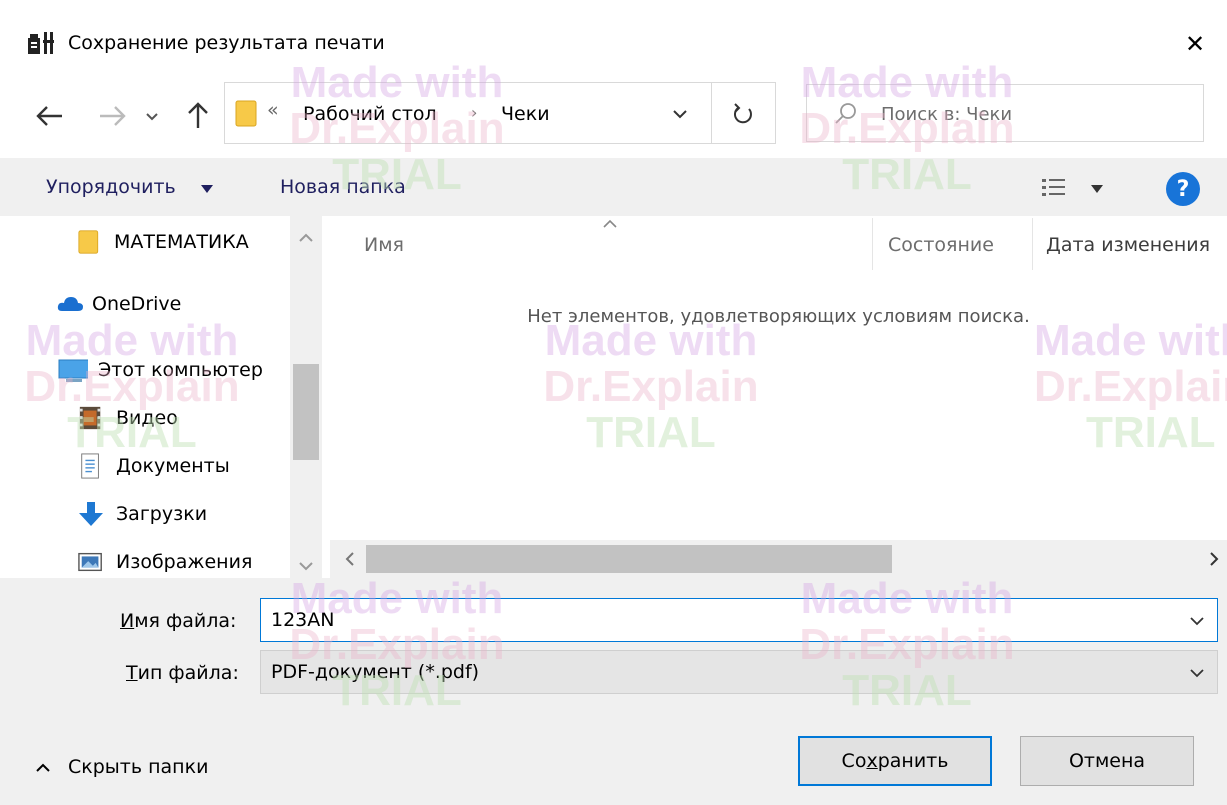  What do you see at coordinates (384, 245) in the screenshot?
I see `column-header-name: Имя` at bounding box center [384, 245].